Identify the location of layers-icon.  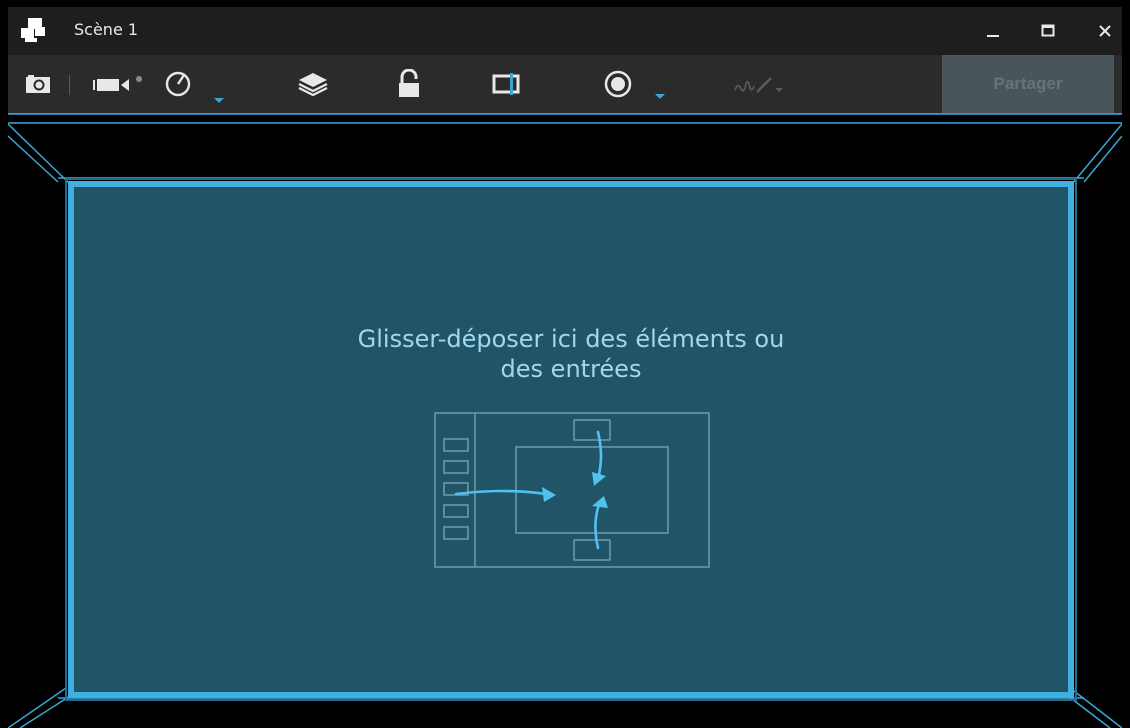
(313, 85).